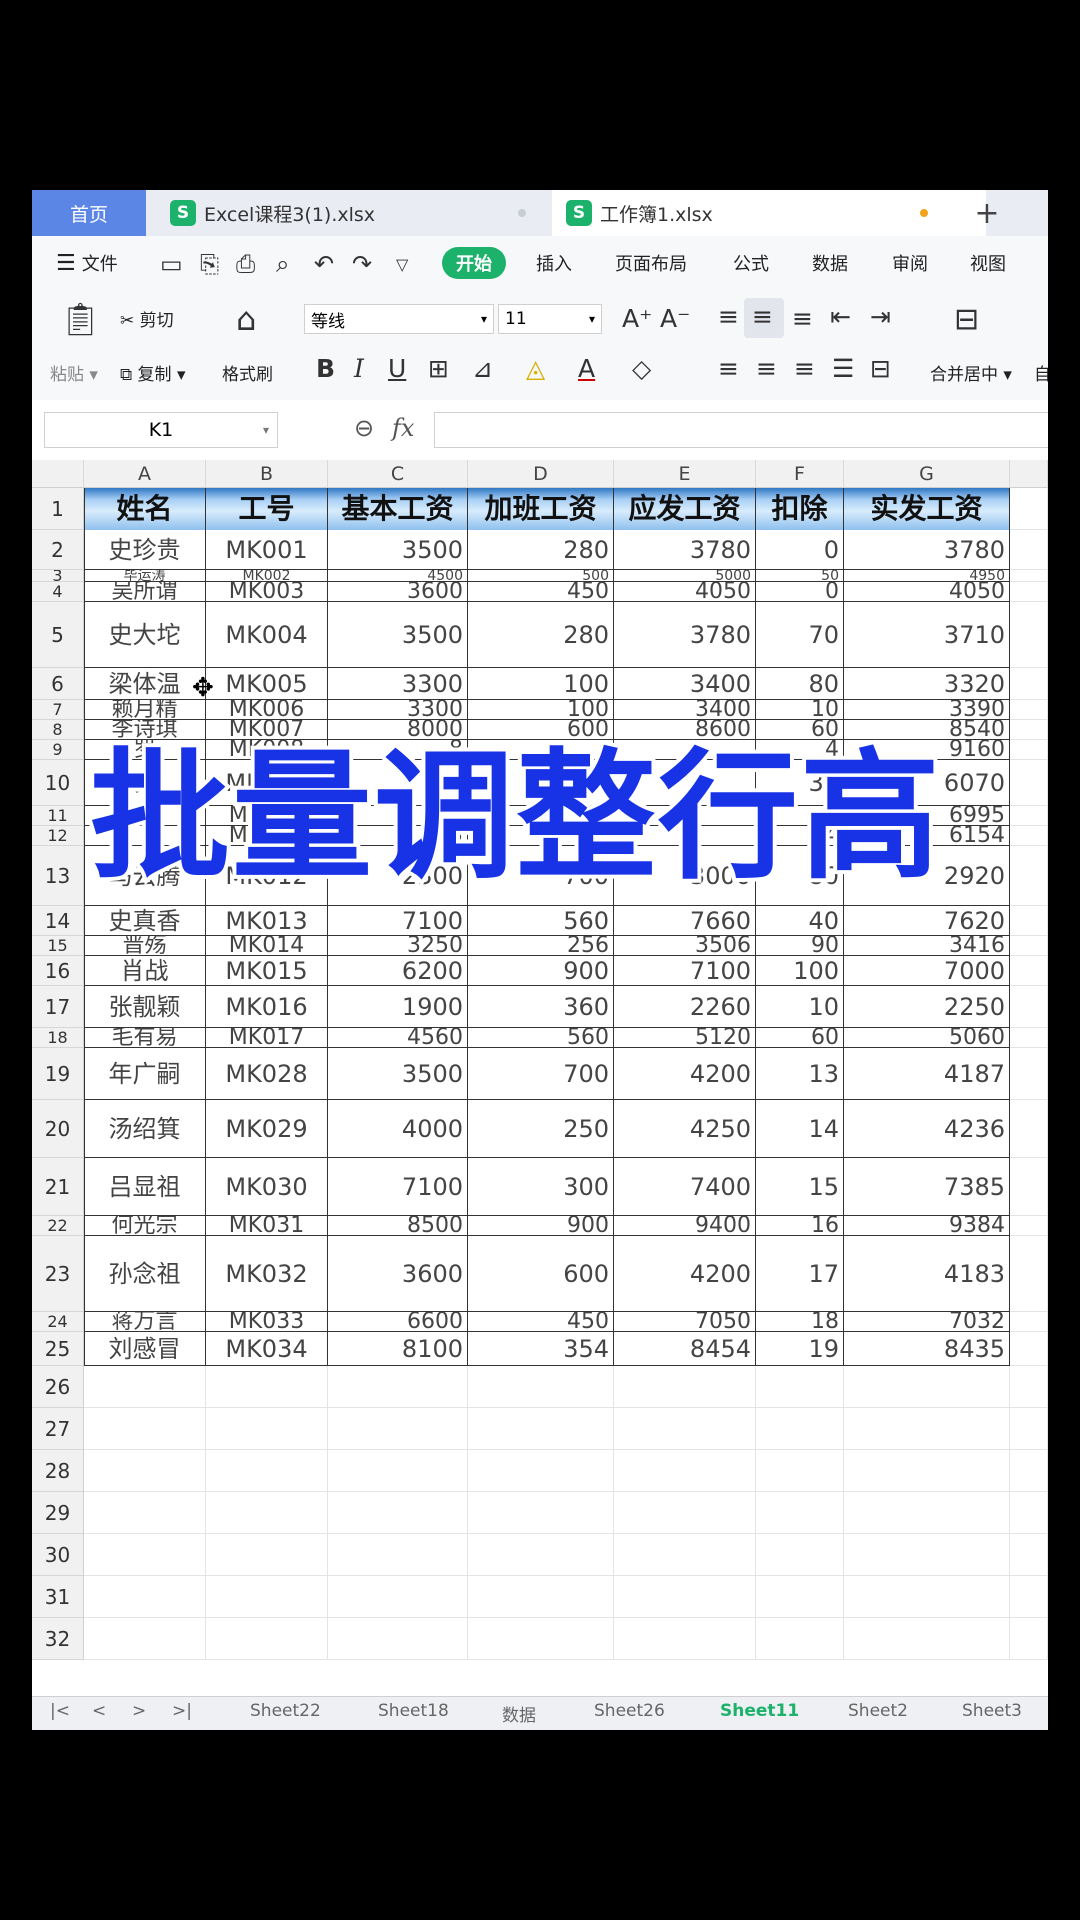 The width and height of the screenshot is (1080, 1920). Describe the element at coordinates (992, 1711) in the screenshot. I see `sheet-tab: Sheet3` at that location.